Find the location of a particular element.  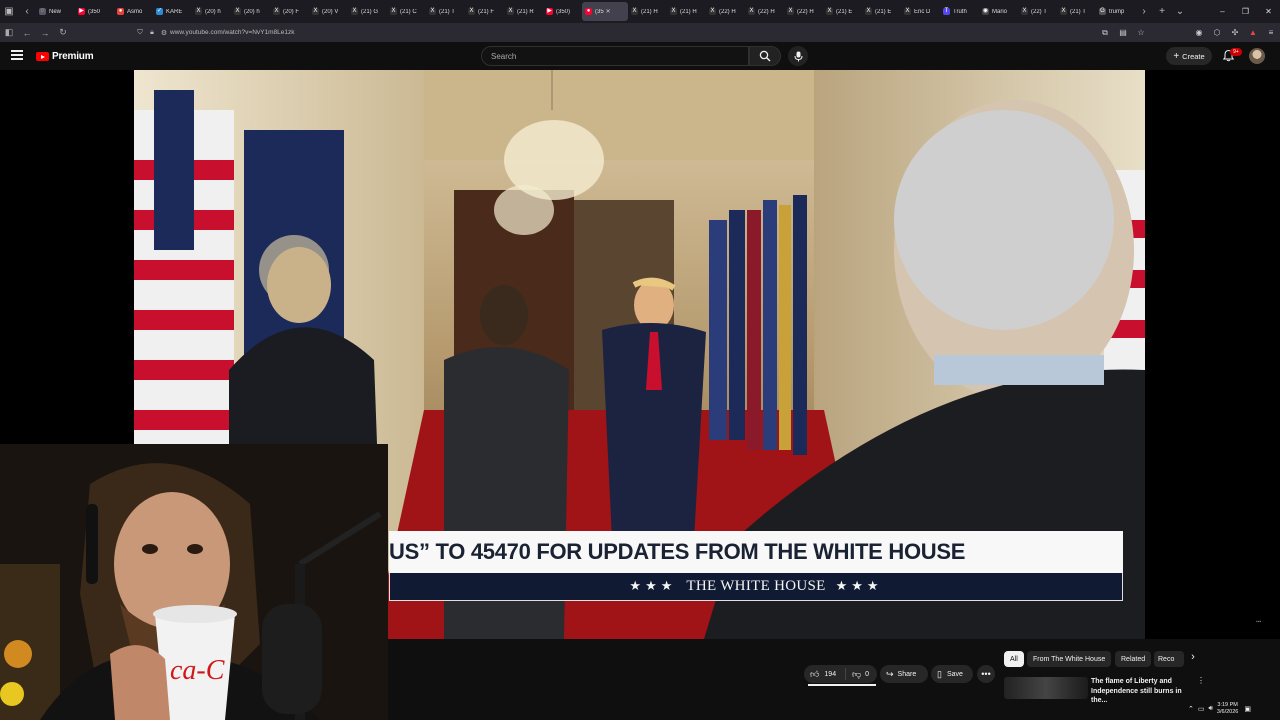

close-tab-icon: ✕ is located at coordinates (608, 11).